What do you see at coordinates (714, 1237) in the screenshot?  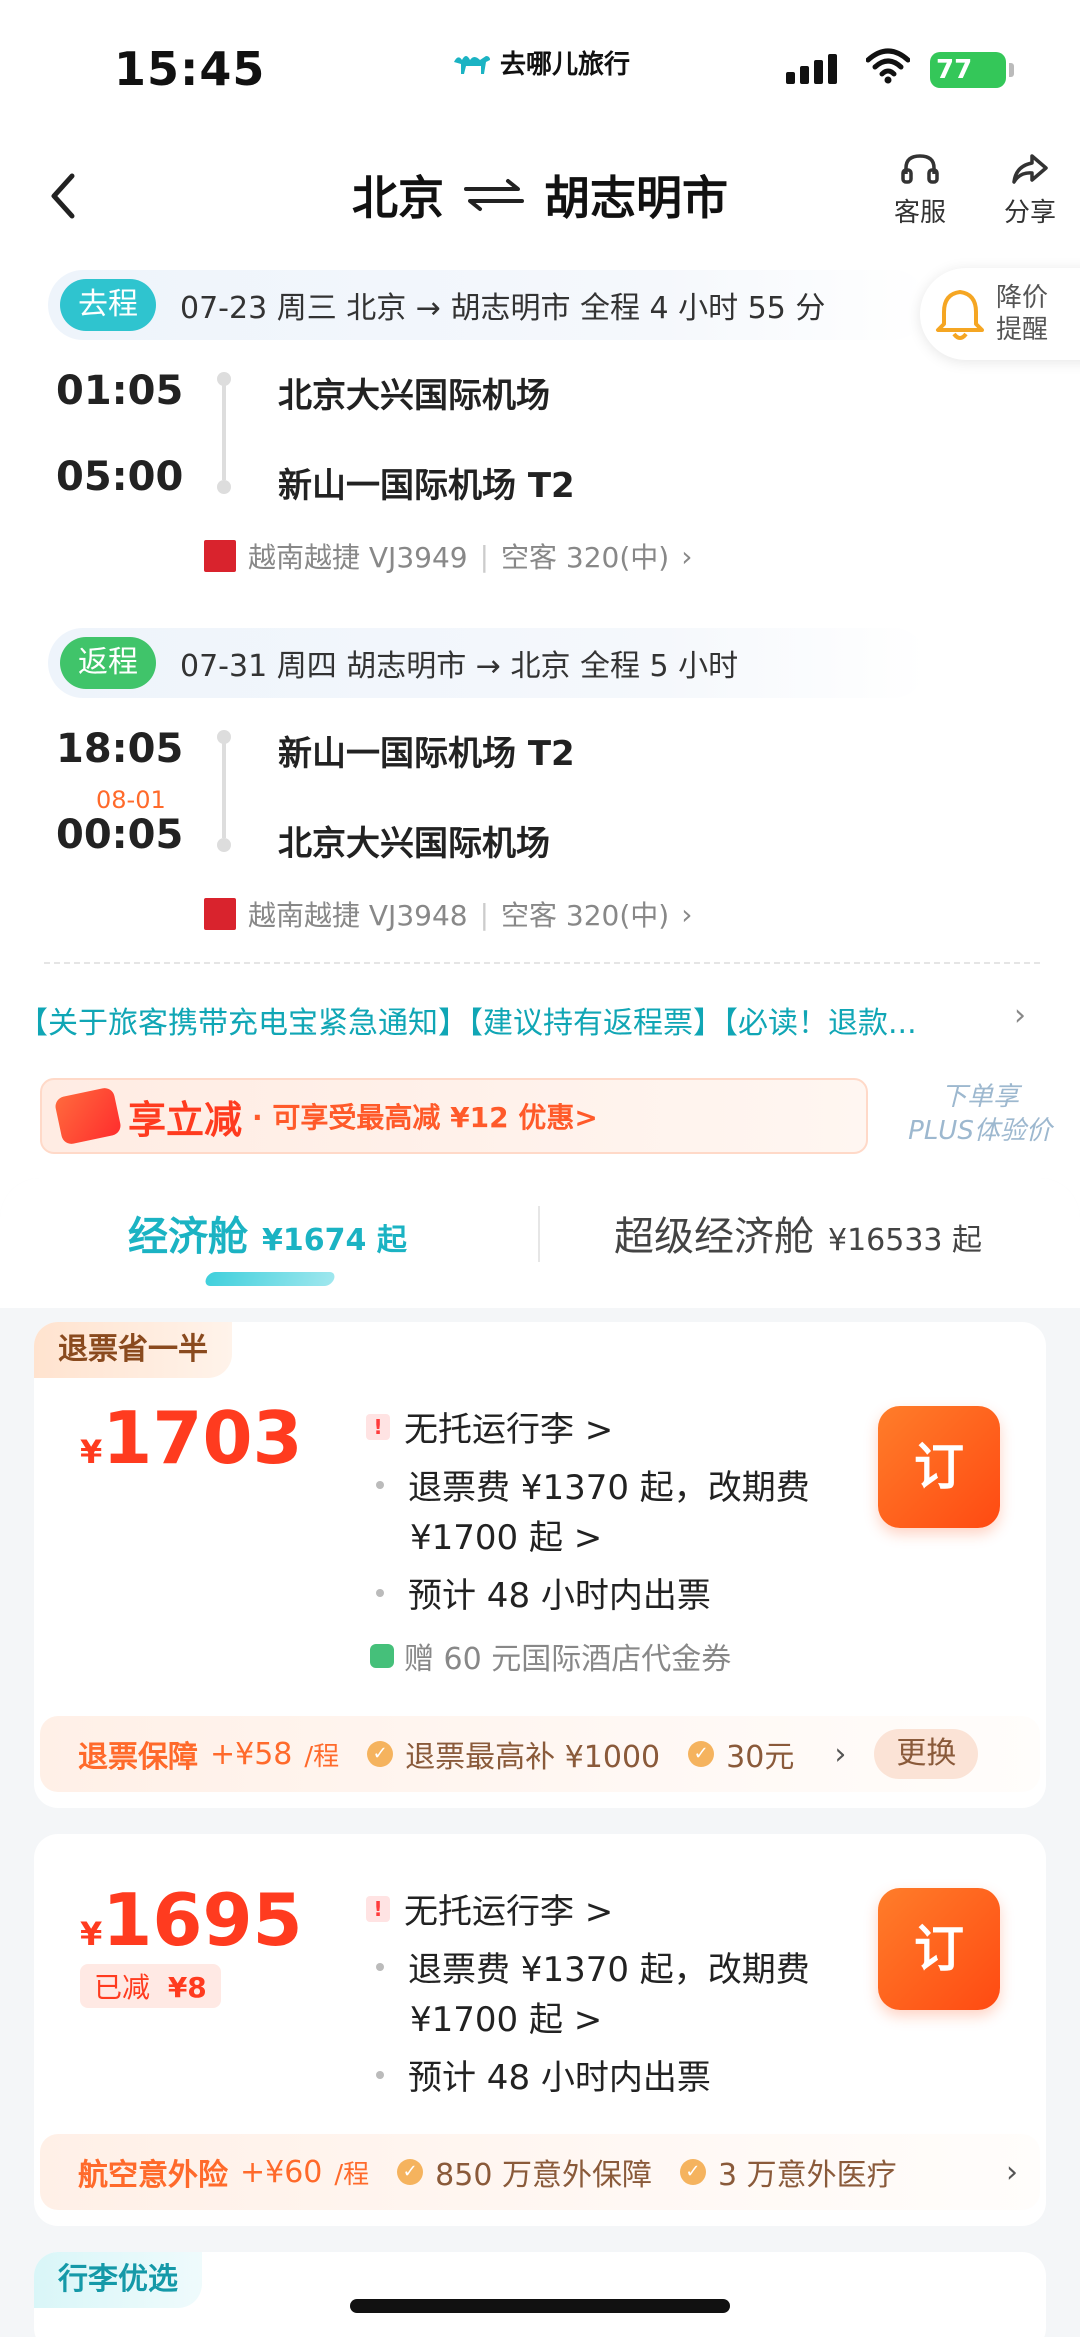 I see `tab-label: 超级经济舱` at bounding box center [714, 1237].